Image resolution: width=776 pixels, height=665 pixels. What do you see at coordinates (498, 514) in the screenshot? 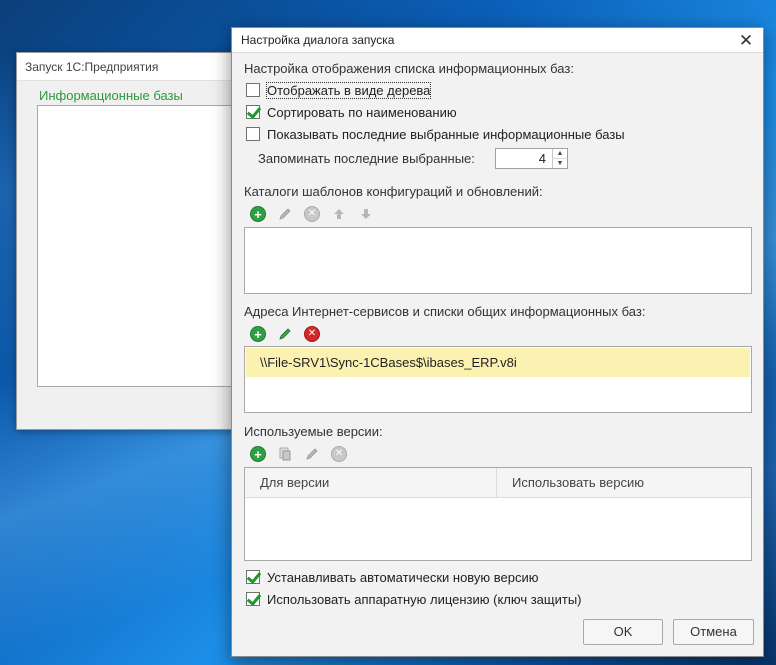
I see `versions-table: Для версии Использовать версию` at bounding box center [498, 514].